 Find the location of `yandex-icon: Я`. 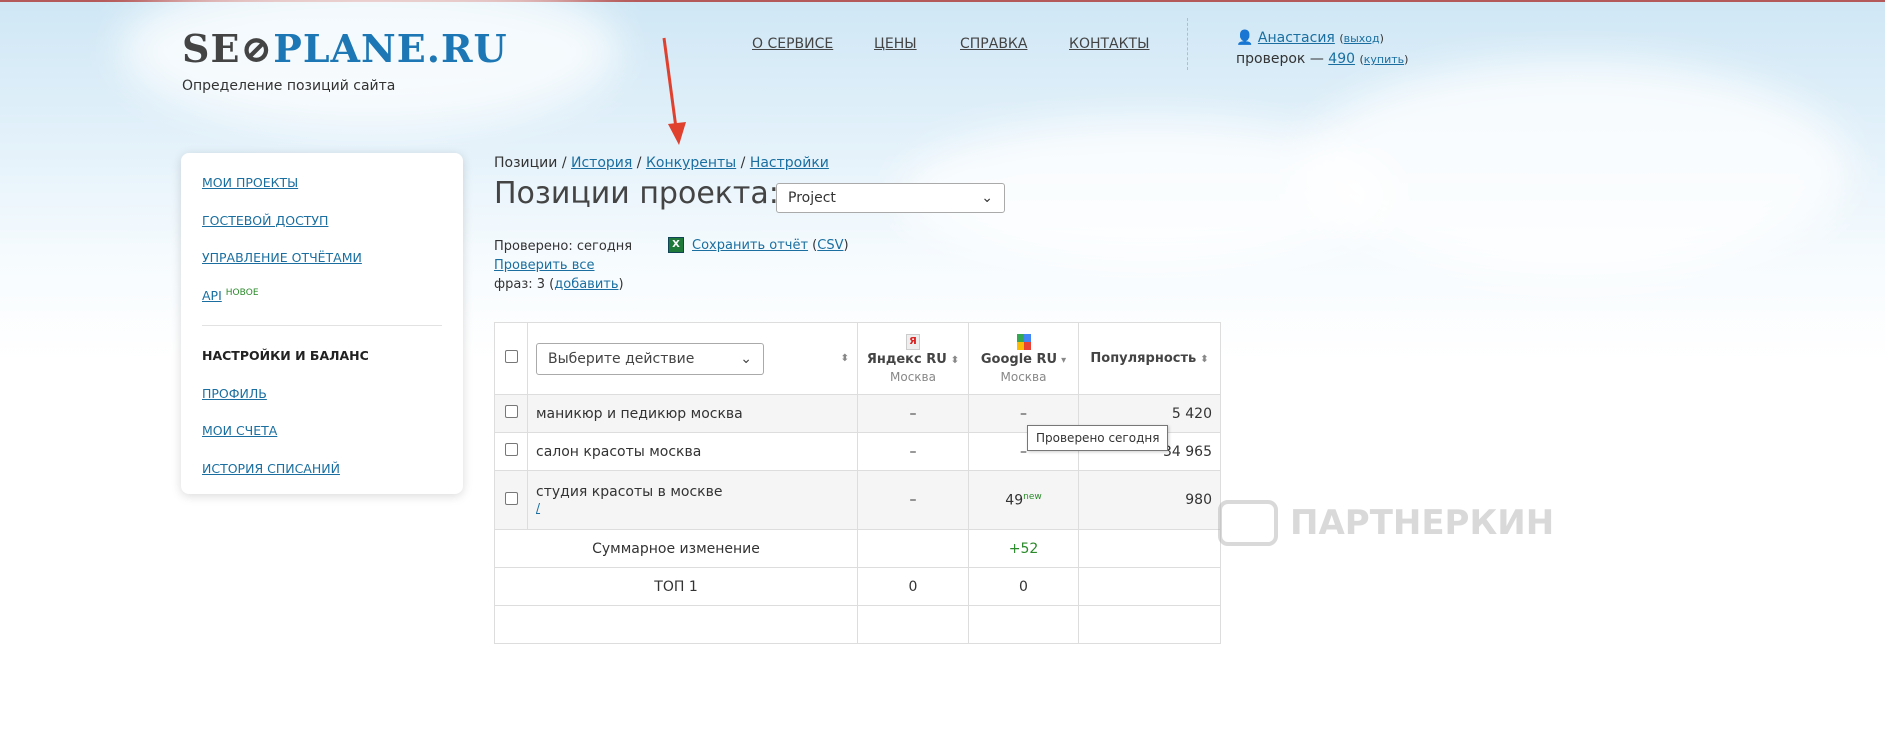

yandex-icon: Я is located at coordinates (913, 341).